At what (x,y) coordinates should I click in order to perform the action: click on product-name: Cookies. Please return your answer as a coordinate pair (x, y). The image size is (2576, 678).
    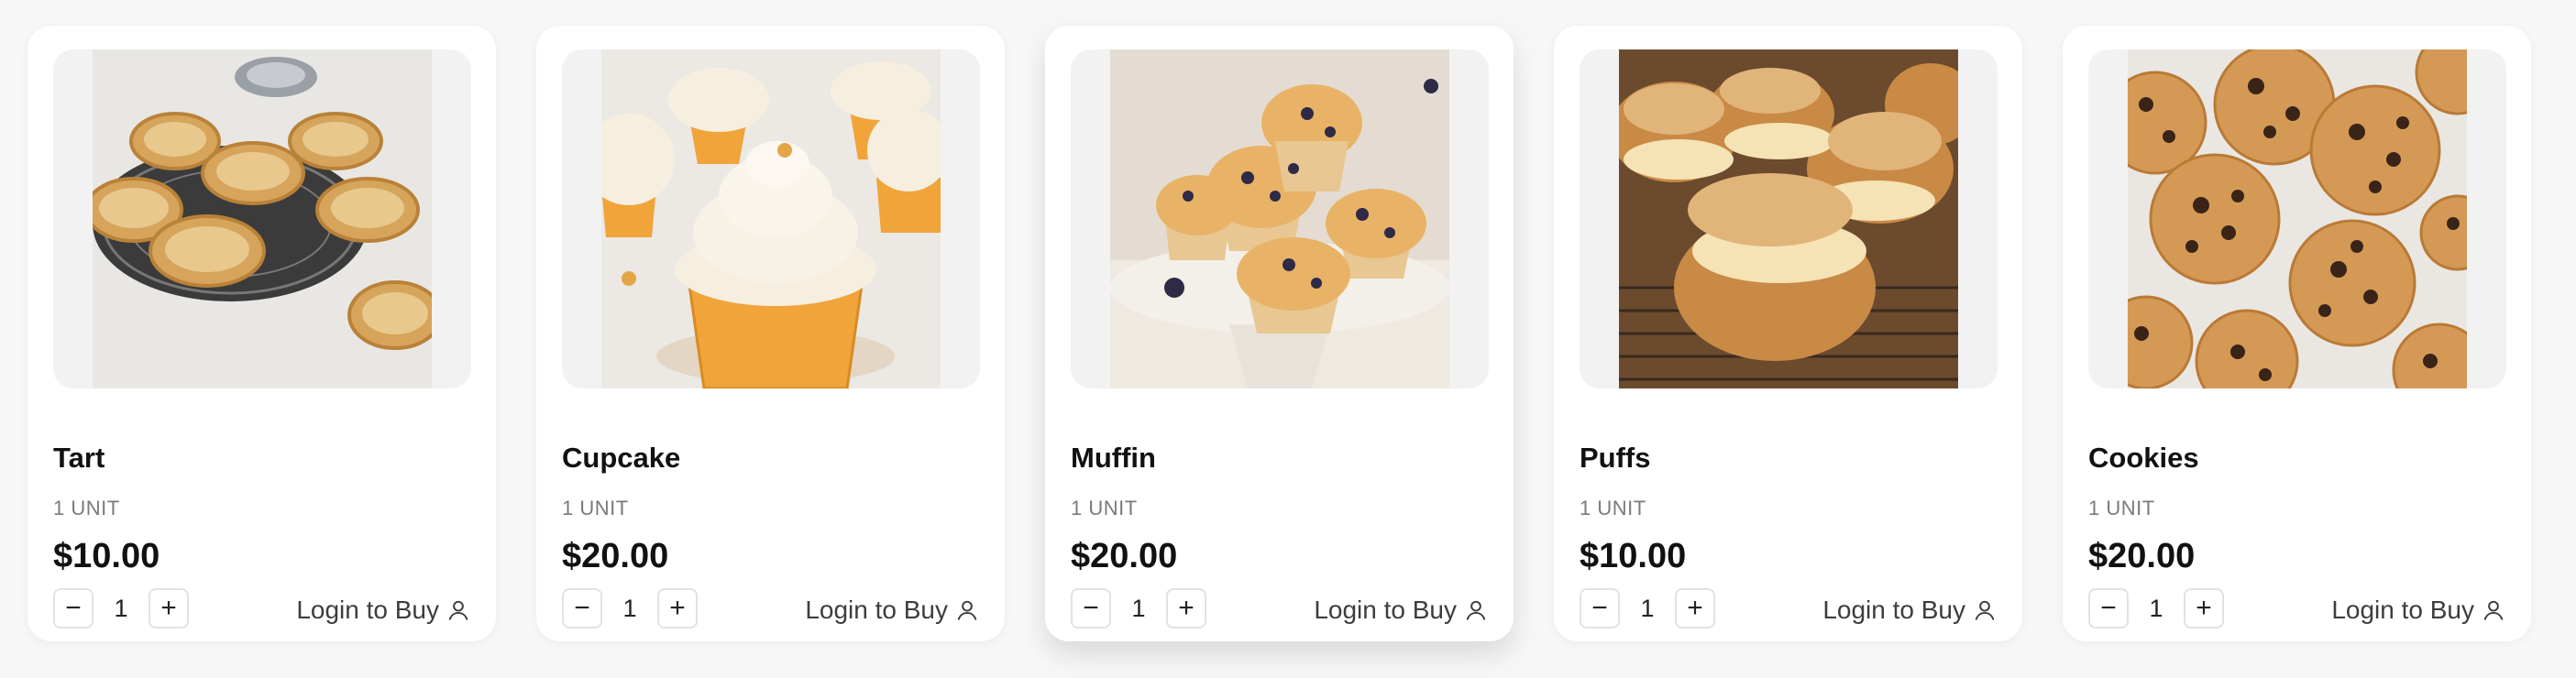
    Looking at the image, I should click on (2143, 458).